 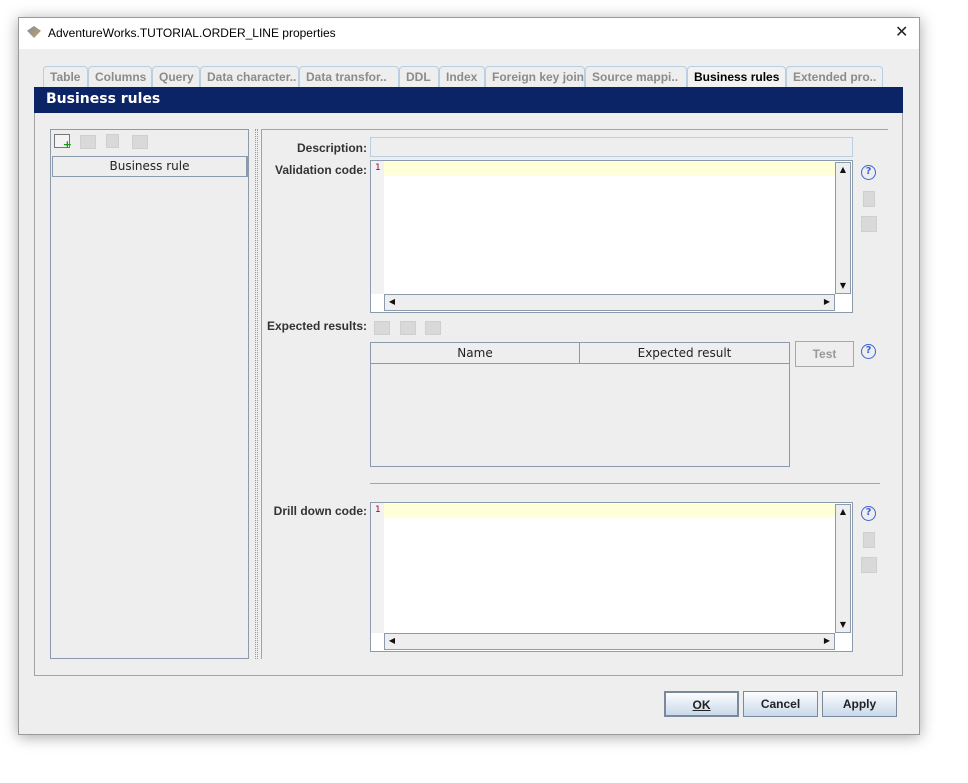 I want to click on expected-help-icon: ?, so click(x=868, y=351).